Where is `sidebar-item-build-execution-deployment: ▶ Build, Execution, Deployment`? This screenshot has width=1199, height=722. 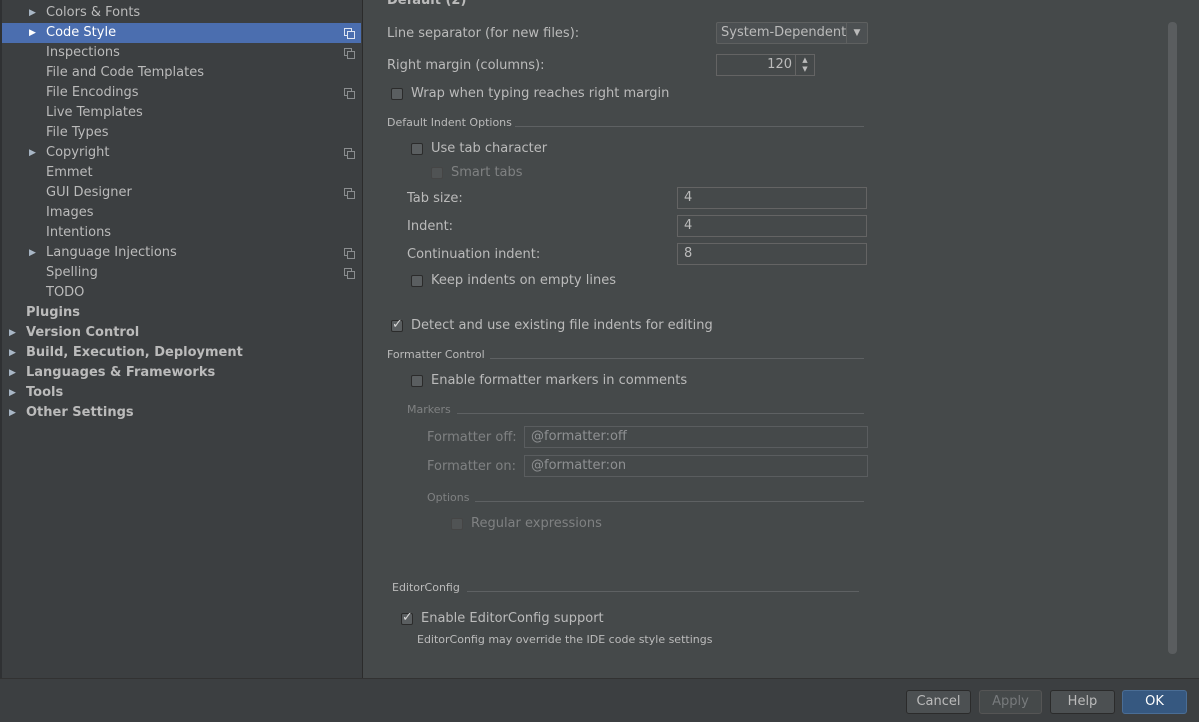
sidebar-item-build-execution-deployment: ▶ Build, Execution, Deployment is located at coordinates (181, 353).